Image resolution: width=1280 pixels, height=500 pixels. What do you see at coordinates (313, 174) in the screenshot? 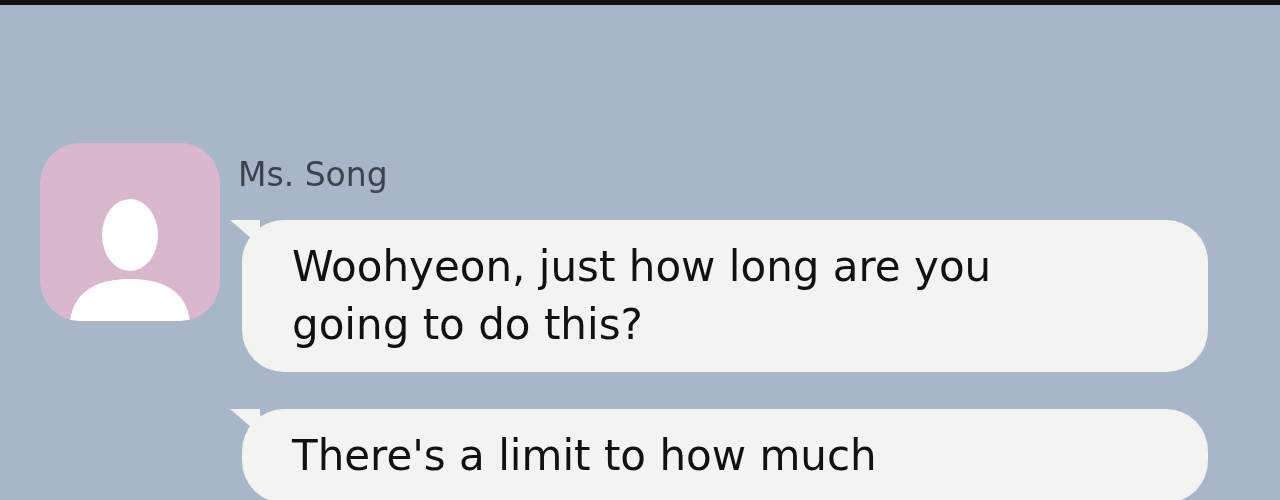
I see `sender-name: Ms. Song` at bounding box center [313, 174].